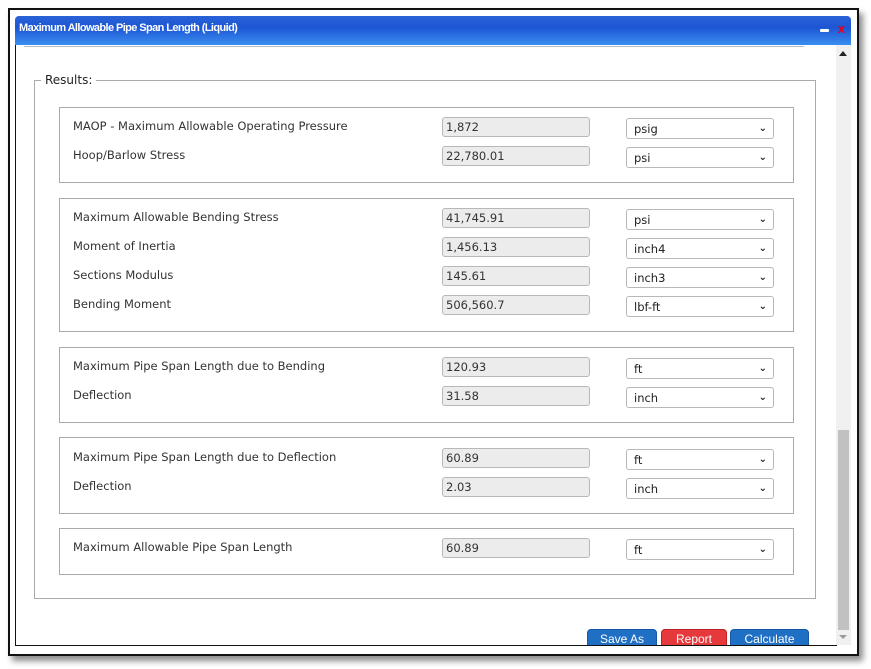 The width and height of the screenshot is (871, 669). What do you see at coordinates (843, 53) in the screenshot?
I see `scroll-up-icon` at bounding box center [843, 53].